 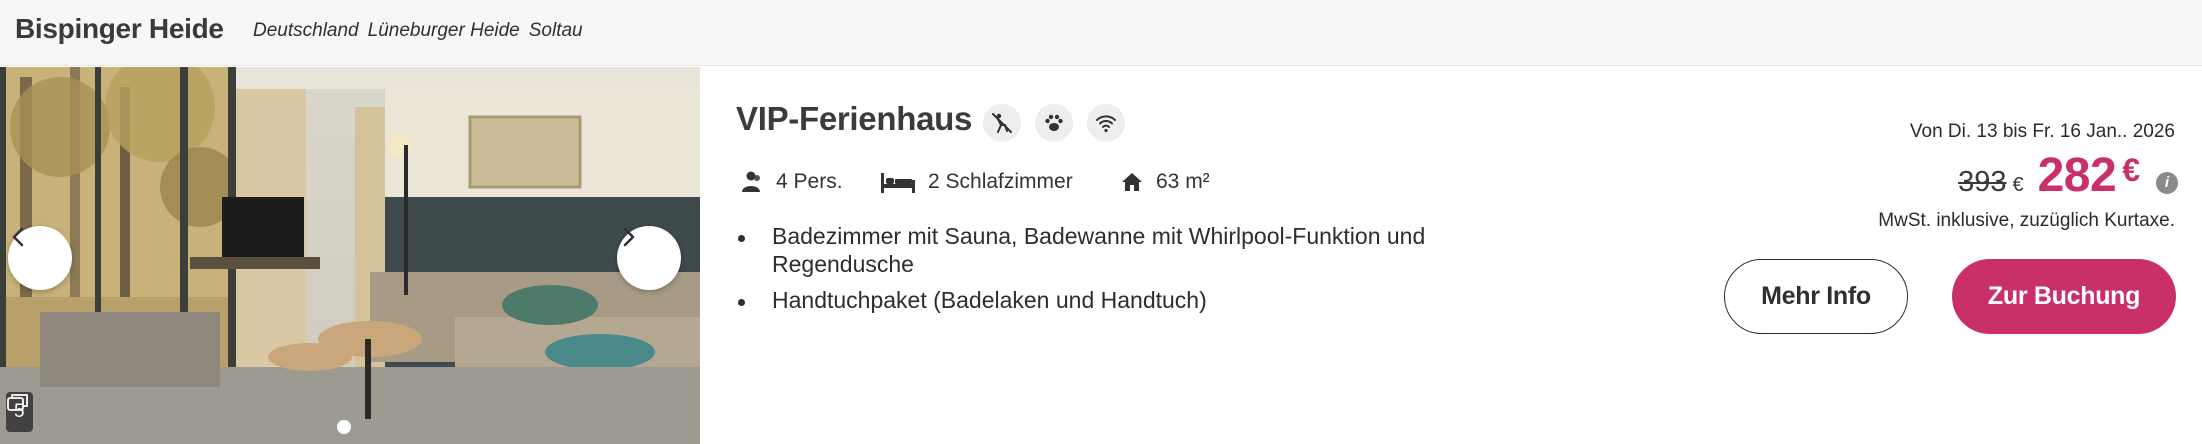 What do you see at coordinates (1183, 181) in the screenshot?
I see `area-value: 63 m²` at bounding box center [1183, 181].